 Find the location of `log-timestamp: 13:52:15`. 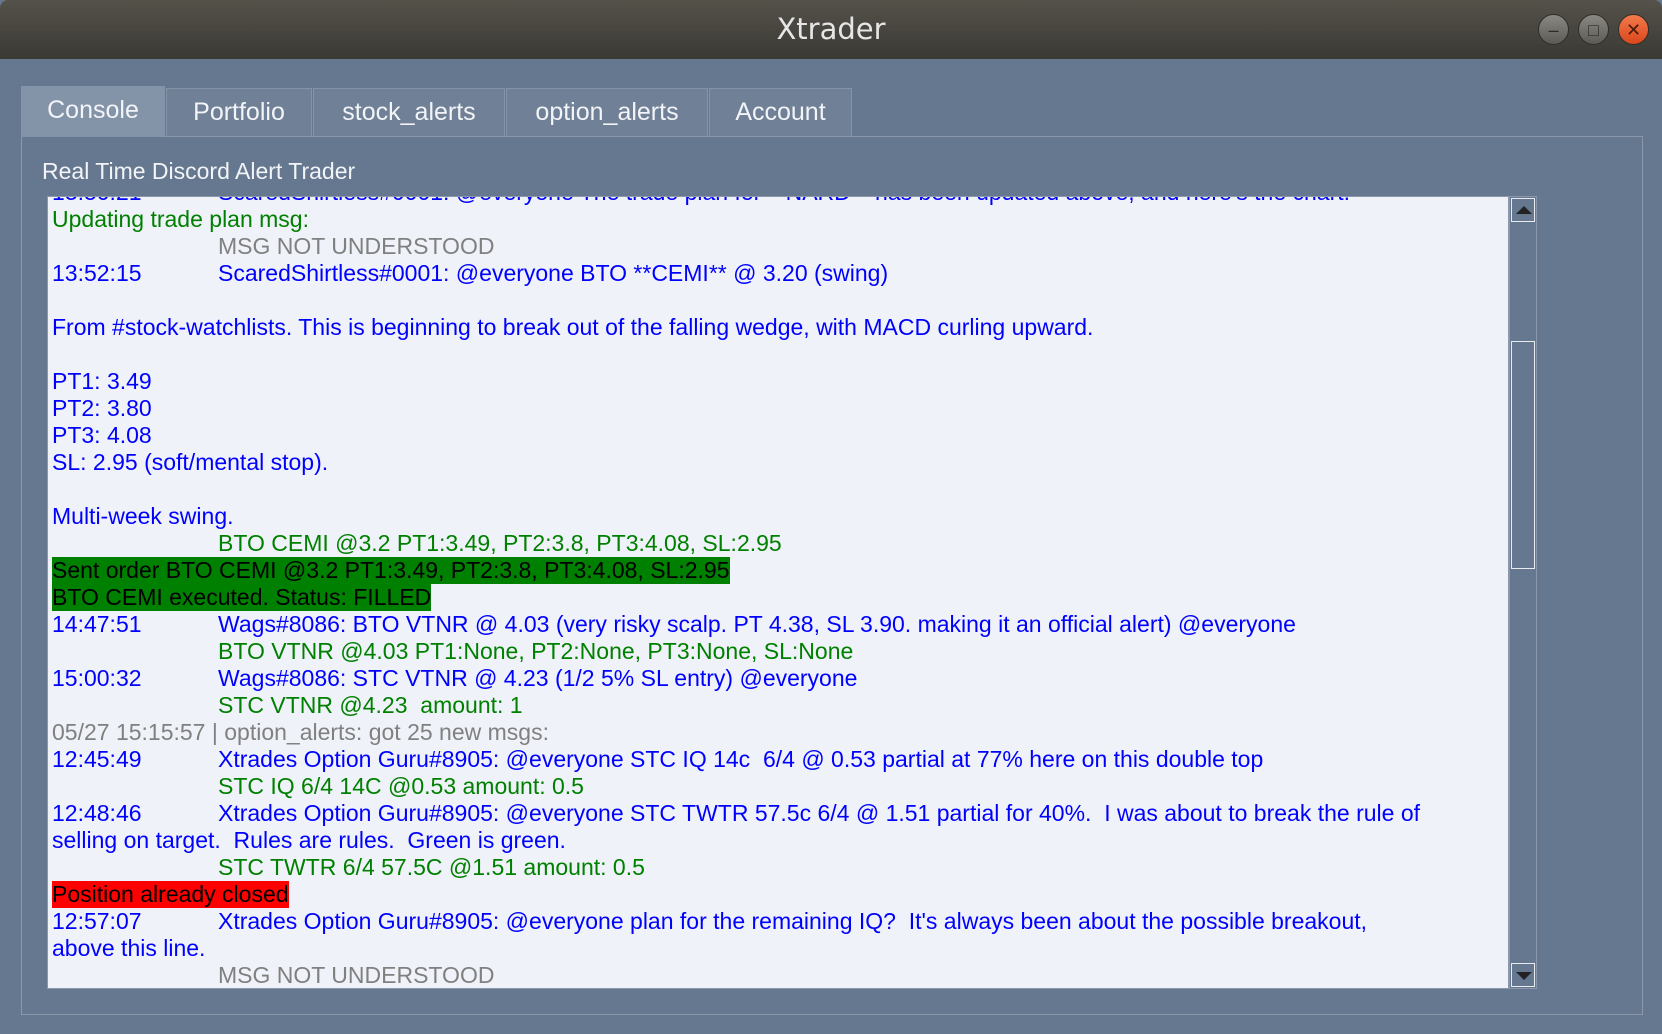

log-timestamp: 13:52:15 is located at coordinates (97, 273).